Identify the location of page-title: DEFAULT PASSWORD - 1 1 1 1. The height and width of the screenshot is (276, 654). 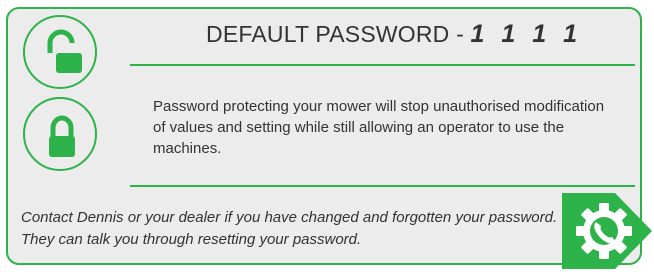
(394, 34).